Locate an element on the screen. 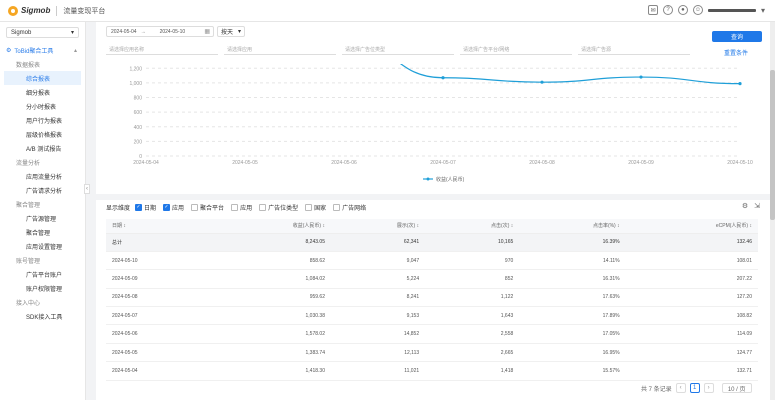 The width and height of the screenshot is (775, 400). reset-filters-link: 重置条件 is located at coordinates (736, 52).